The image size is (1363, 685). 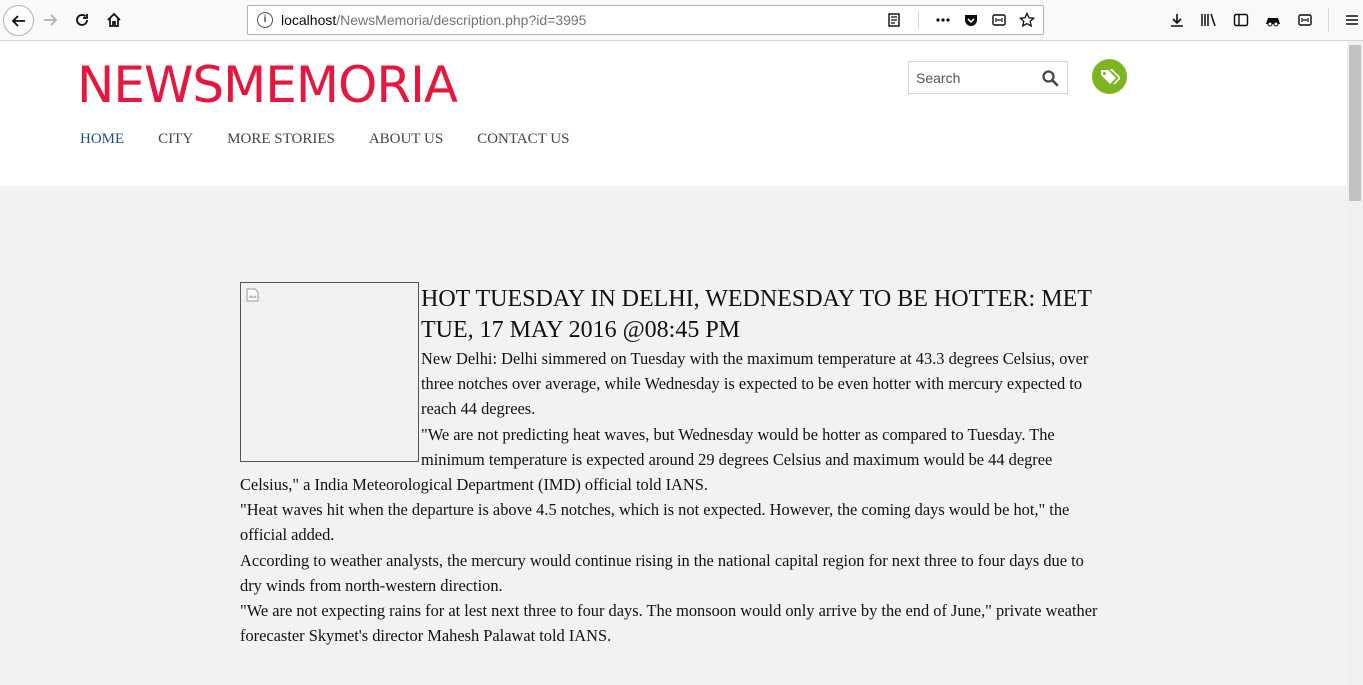 I want to click on screenshot-icon, so click(x=999, y=20).